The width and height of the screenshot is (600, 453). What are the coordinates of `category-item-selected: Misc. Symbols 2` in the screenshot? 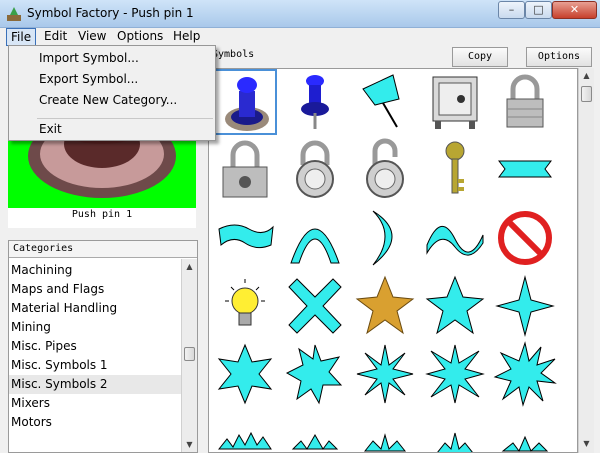 It's located at (95, 384).